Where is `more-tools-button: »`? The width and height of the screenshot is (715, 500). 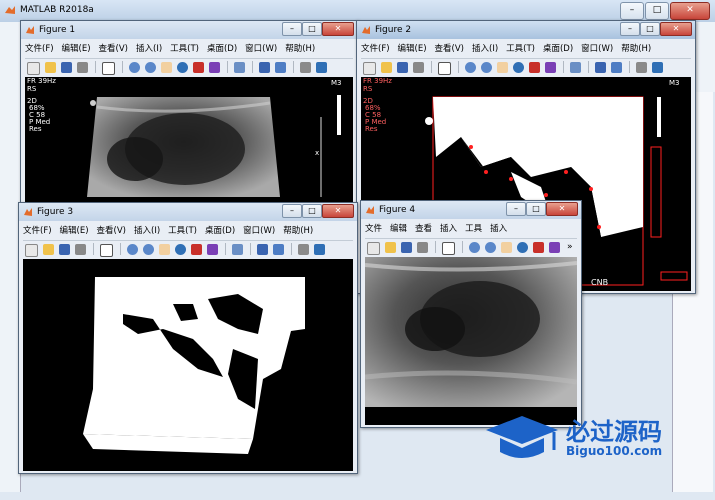
more-tools-button: » is located at coordinates (570, 247).